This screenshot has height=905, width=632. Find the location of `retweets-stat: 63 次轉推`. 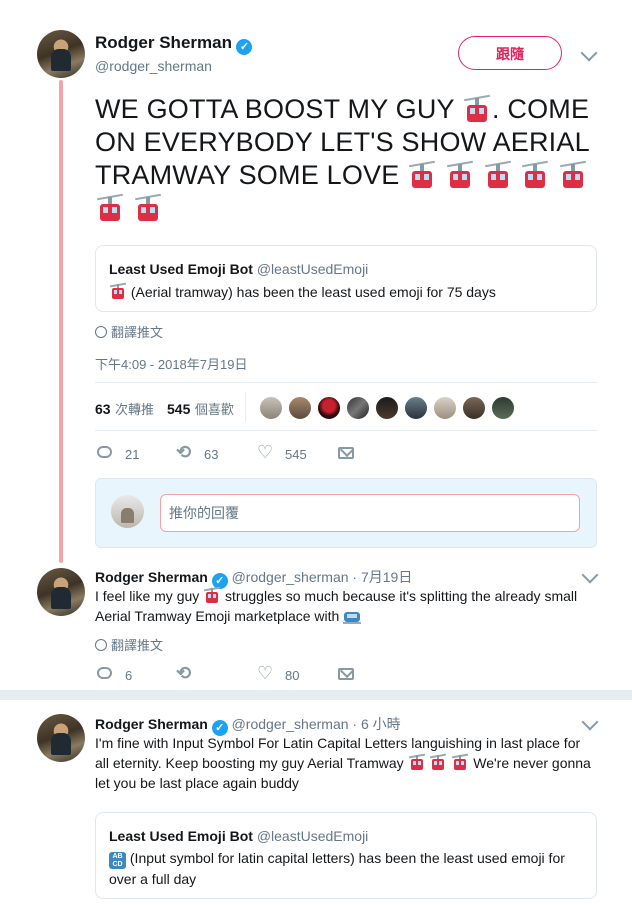

retweets-stat: 63 次轉推 is located at coordinates (124, 409).